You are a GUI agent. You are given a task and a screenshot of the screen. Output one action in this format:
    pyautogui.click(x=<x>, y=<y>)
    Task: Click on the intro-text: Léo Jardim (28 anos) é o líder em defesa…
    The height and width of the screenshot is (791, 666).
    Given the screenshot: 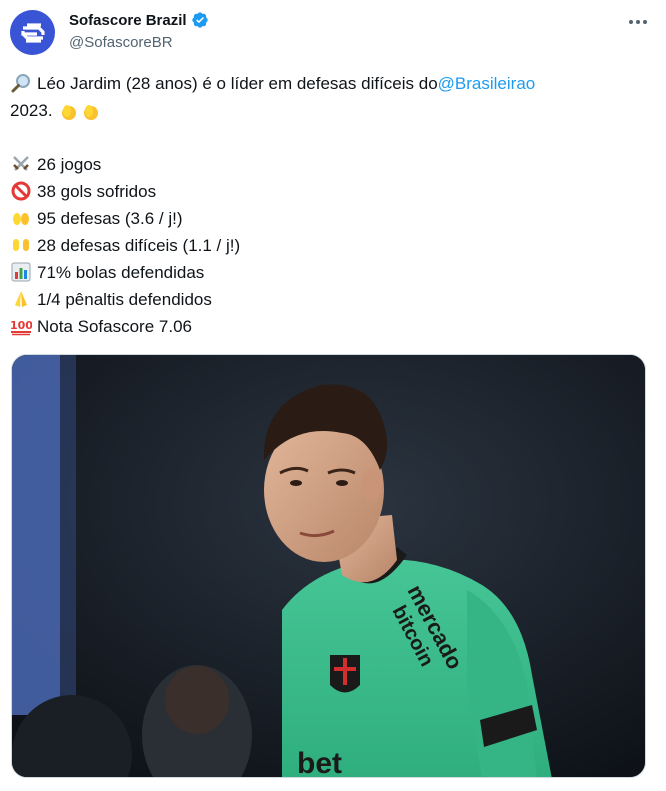 What is the action you would take?
    pyautogui.click(x=237, y=83)
    